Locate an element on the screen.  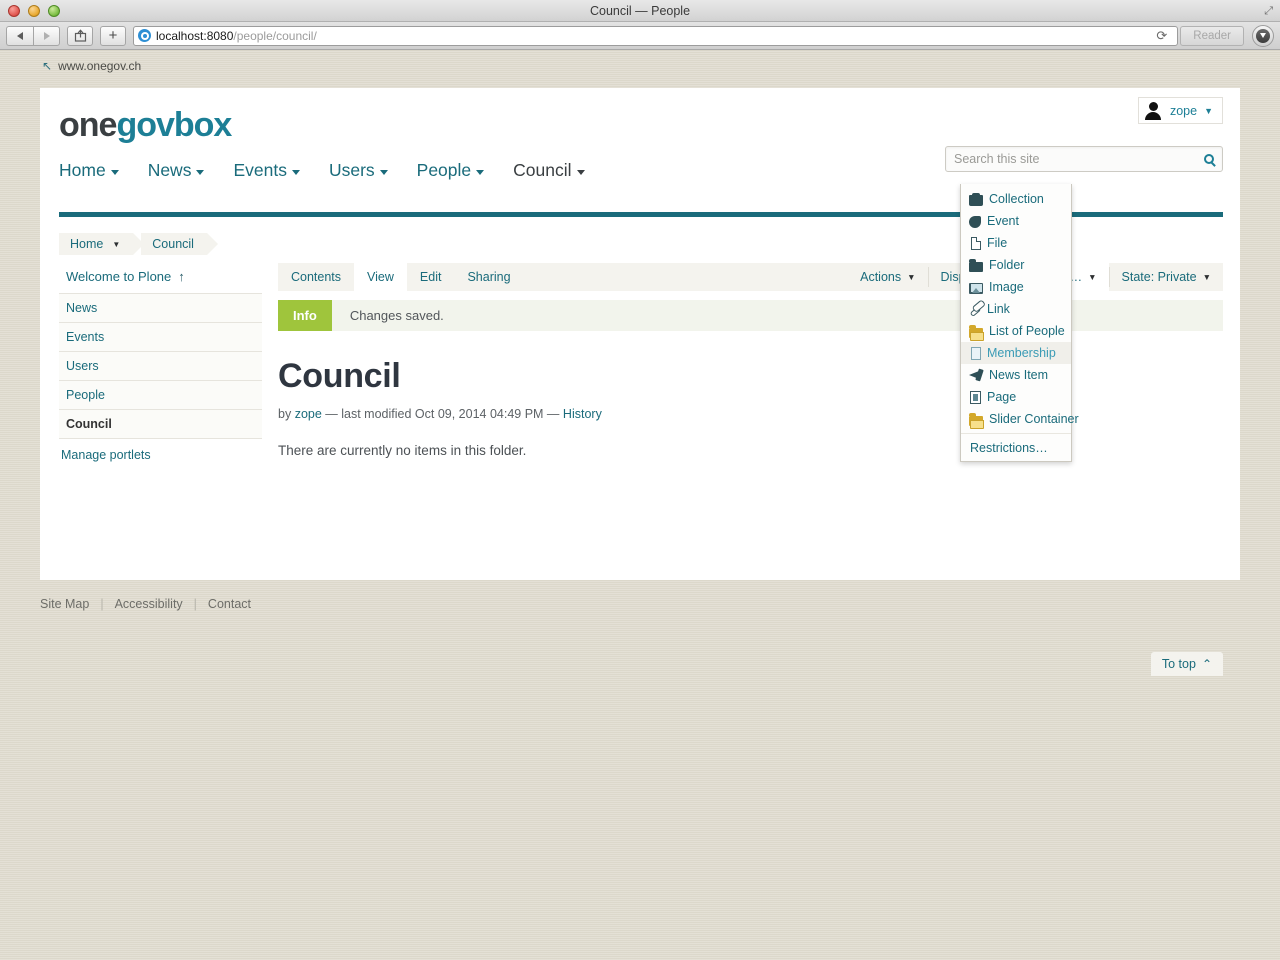
menu-label: Actions is located at coordinates (881, 277).